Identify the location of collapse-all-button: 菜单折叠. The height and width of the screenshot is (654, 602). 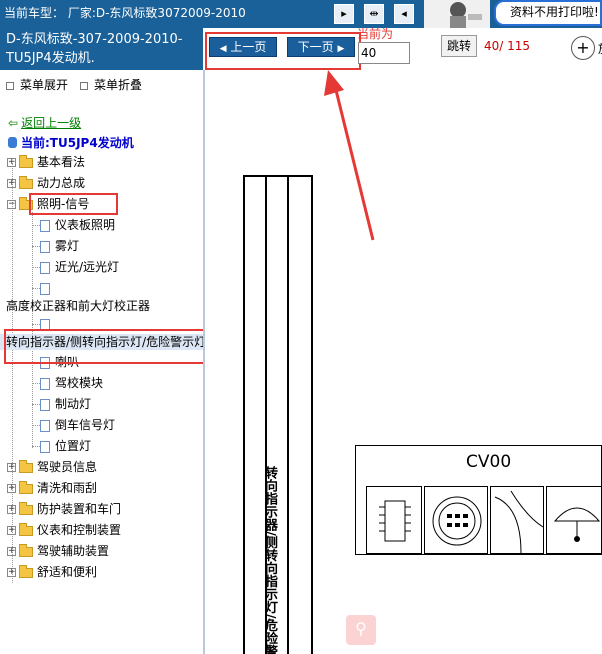
(111, 84).